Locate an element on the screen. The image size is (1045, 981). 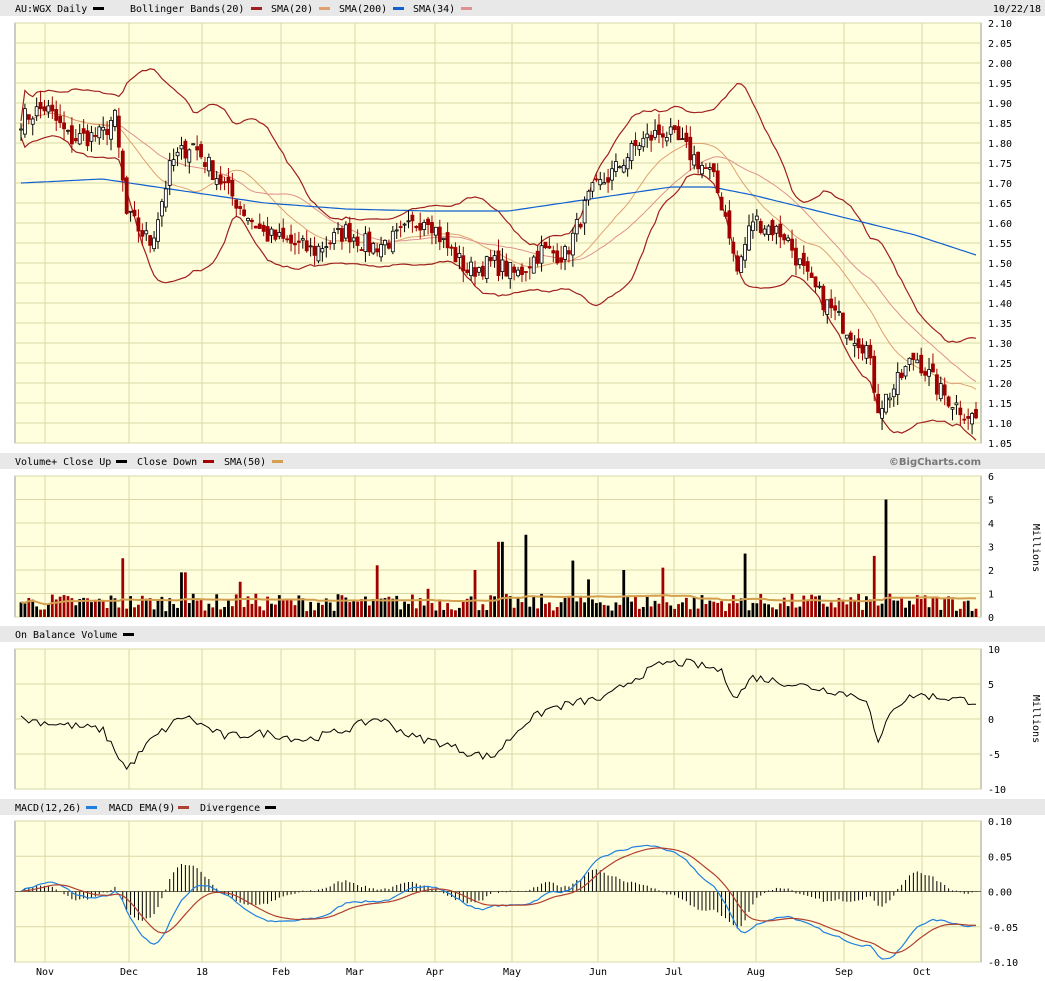
x-month-label: Jul is located at coordinates (674, 972).